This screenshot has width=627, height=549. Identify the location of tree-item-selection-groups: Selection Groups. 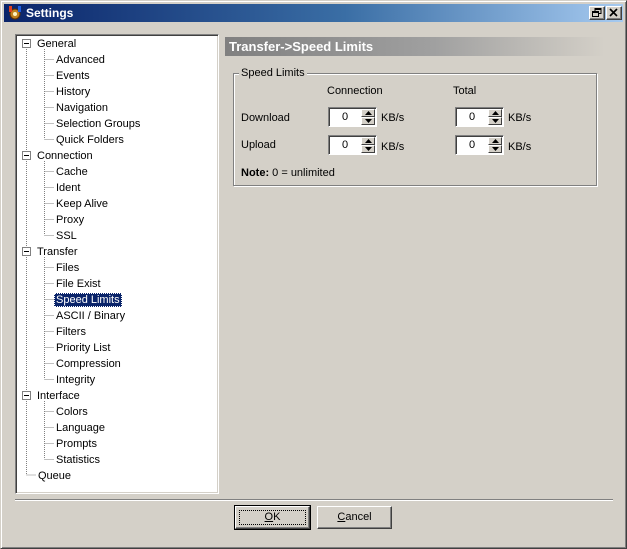
(98, 124).